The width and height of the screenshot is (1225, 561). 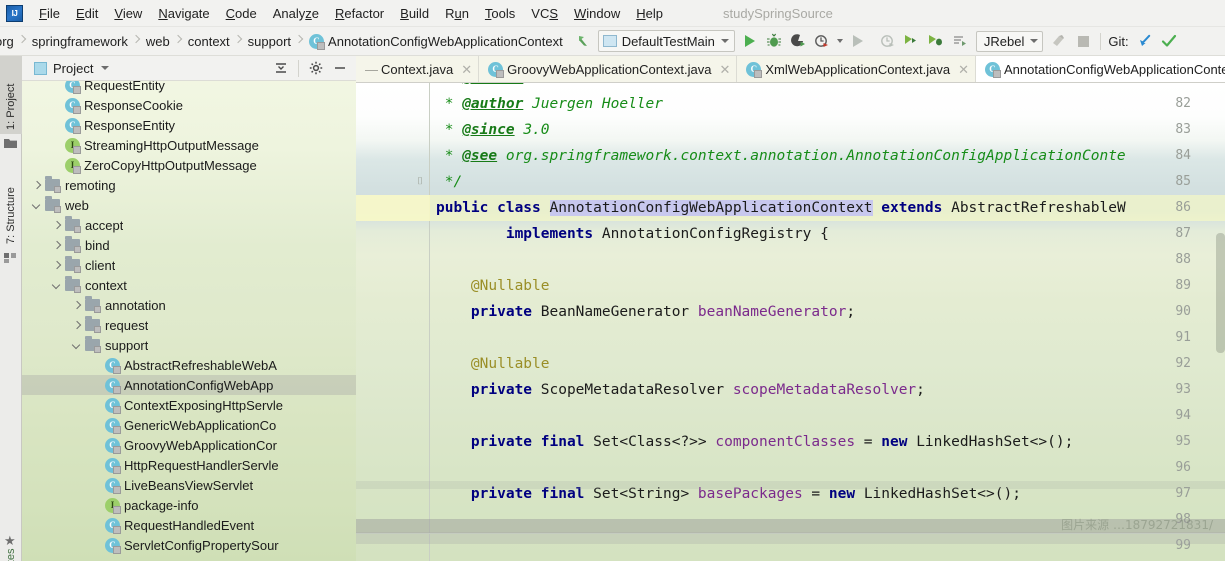 I want to click on profile-button, so click(x=822, y=41).